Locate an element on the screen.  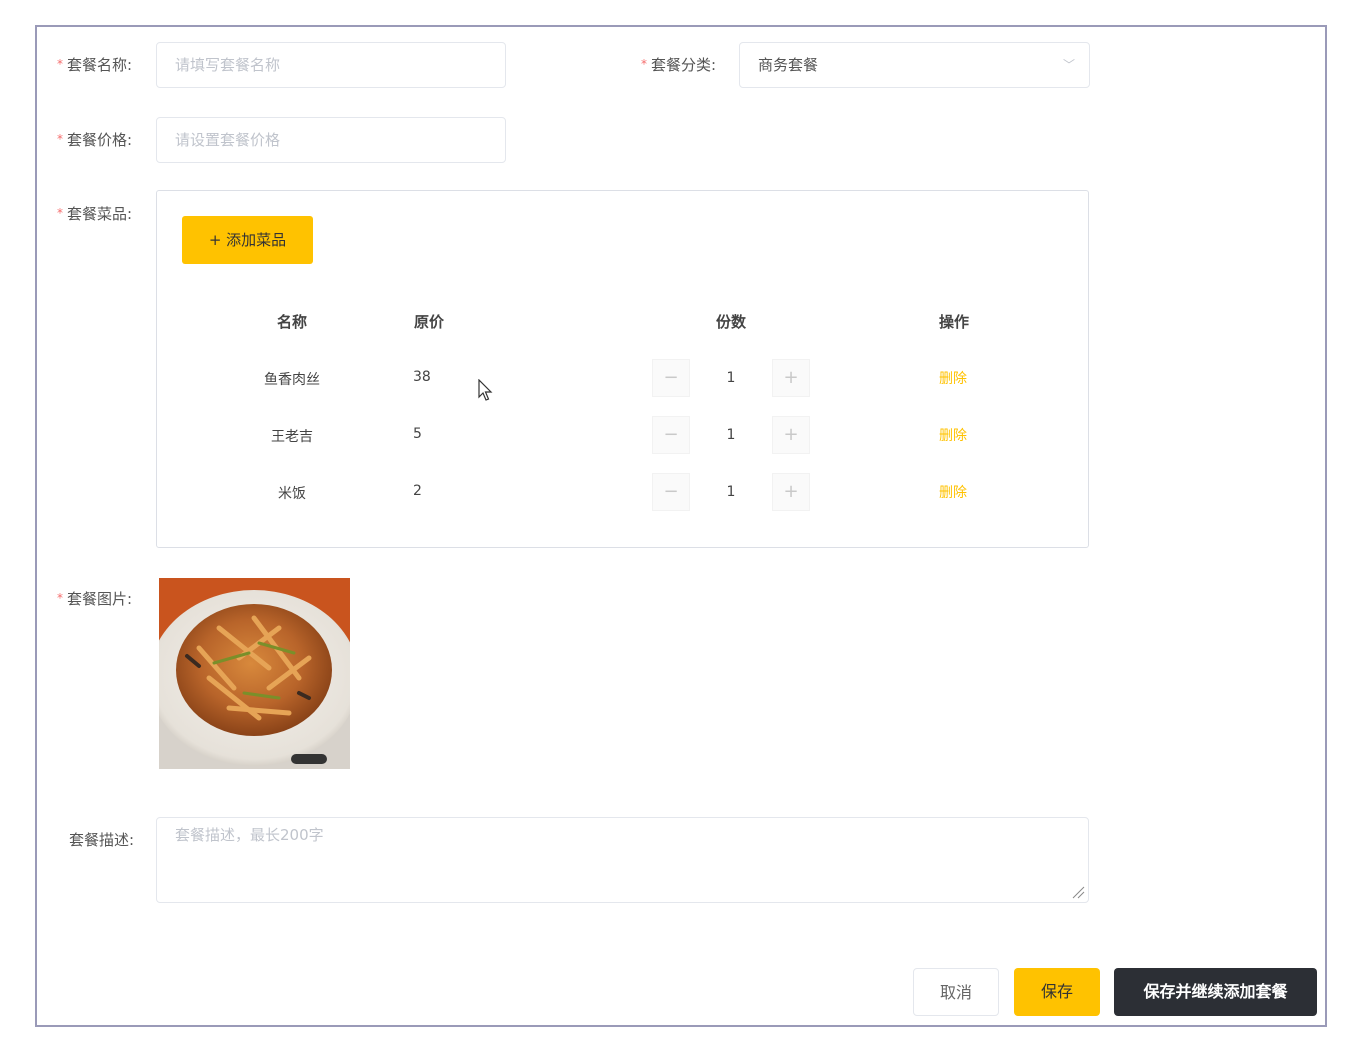
meal-image-upload is located at coordinates (254, 673).